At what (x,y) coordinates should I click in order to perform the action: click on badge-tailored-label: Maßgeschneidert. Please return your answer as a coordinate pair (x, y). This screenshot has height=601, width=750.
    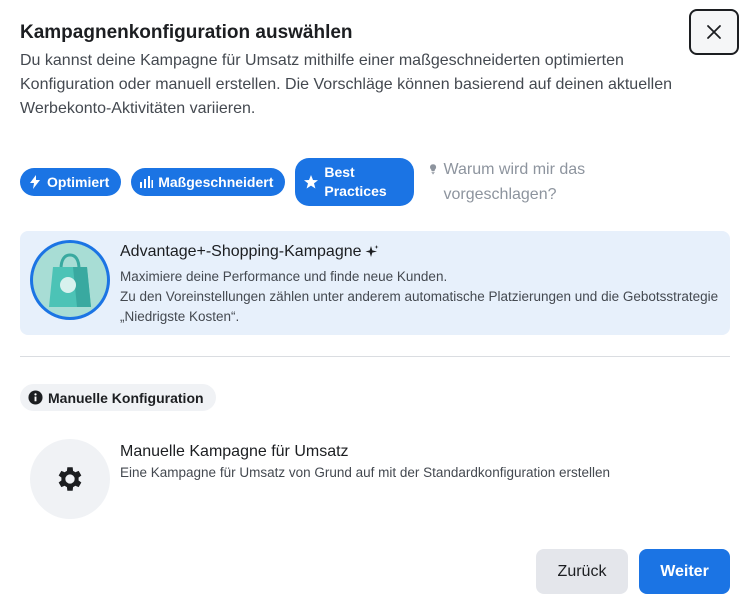
    Looking at the image, I should click on (216, 182).